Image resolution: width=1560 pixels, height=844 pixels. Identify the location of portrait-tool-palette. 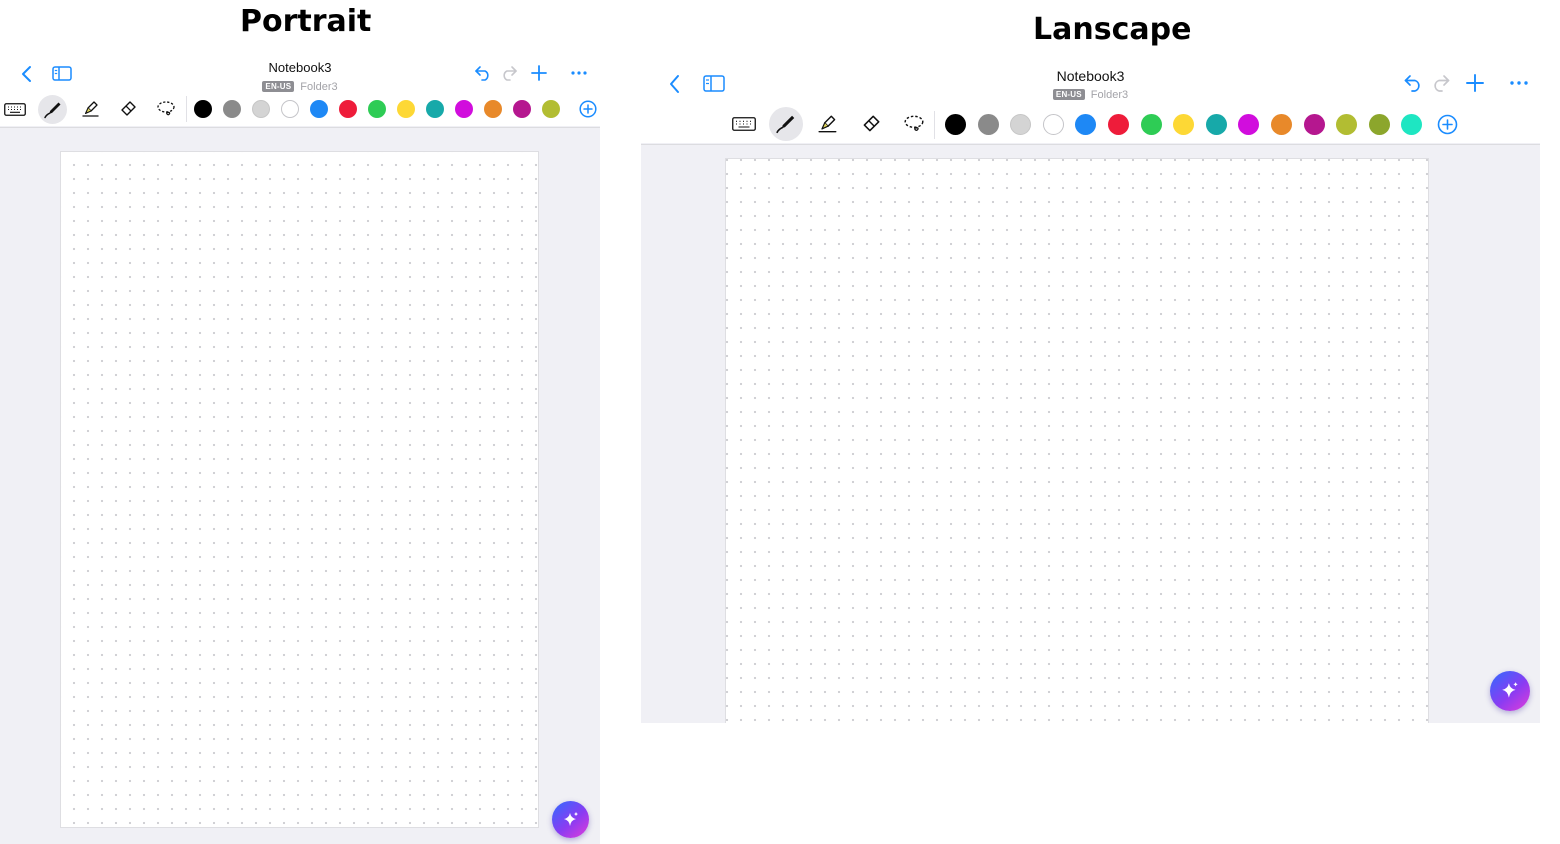
(300, 109).